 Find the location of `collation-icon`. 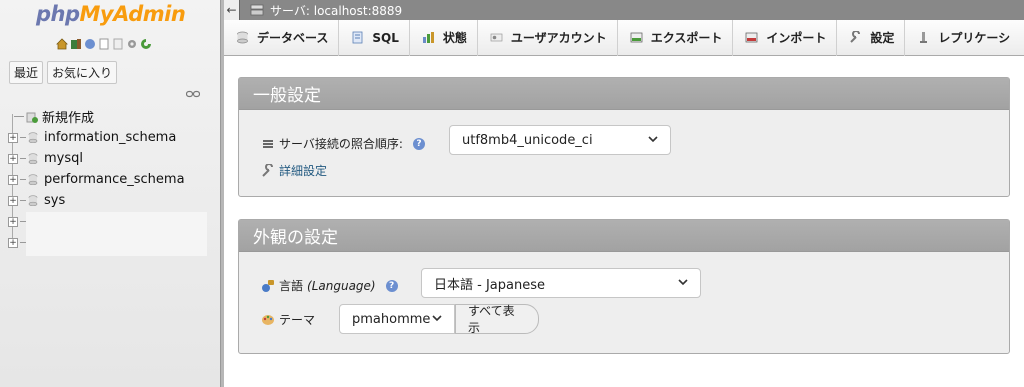

collation-icon is located at coordinates (268, 143).